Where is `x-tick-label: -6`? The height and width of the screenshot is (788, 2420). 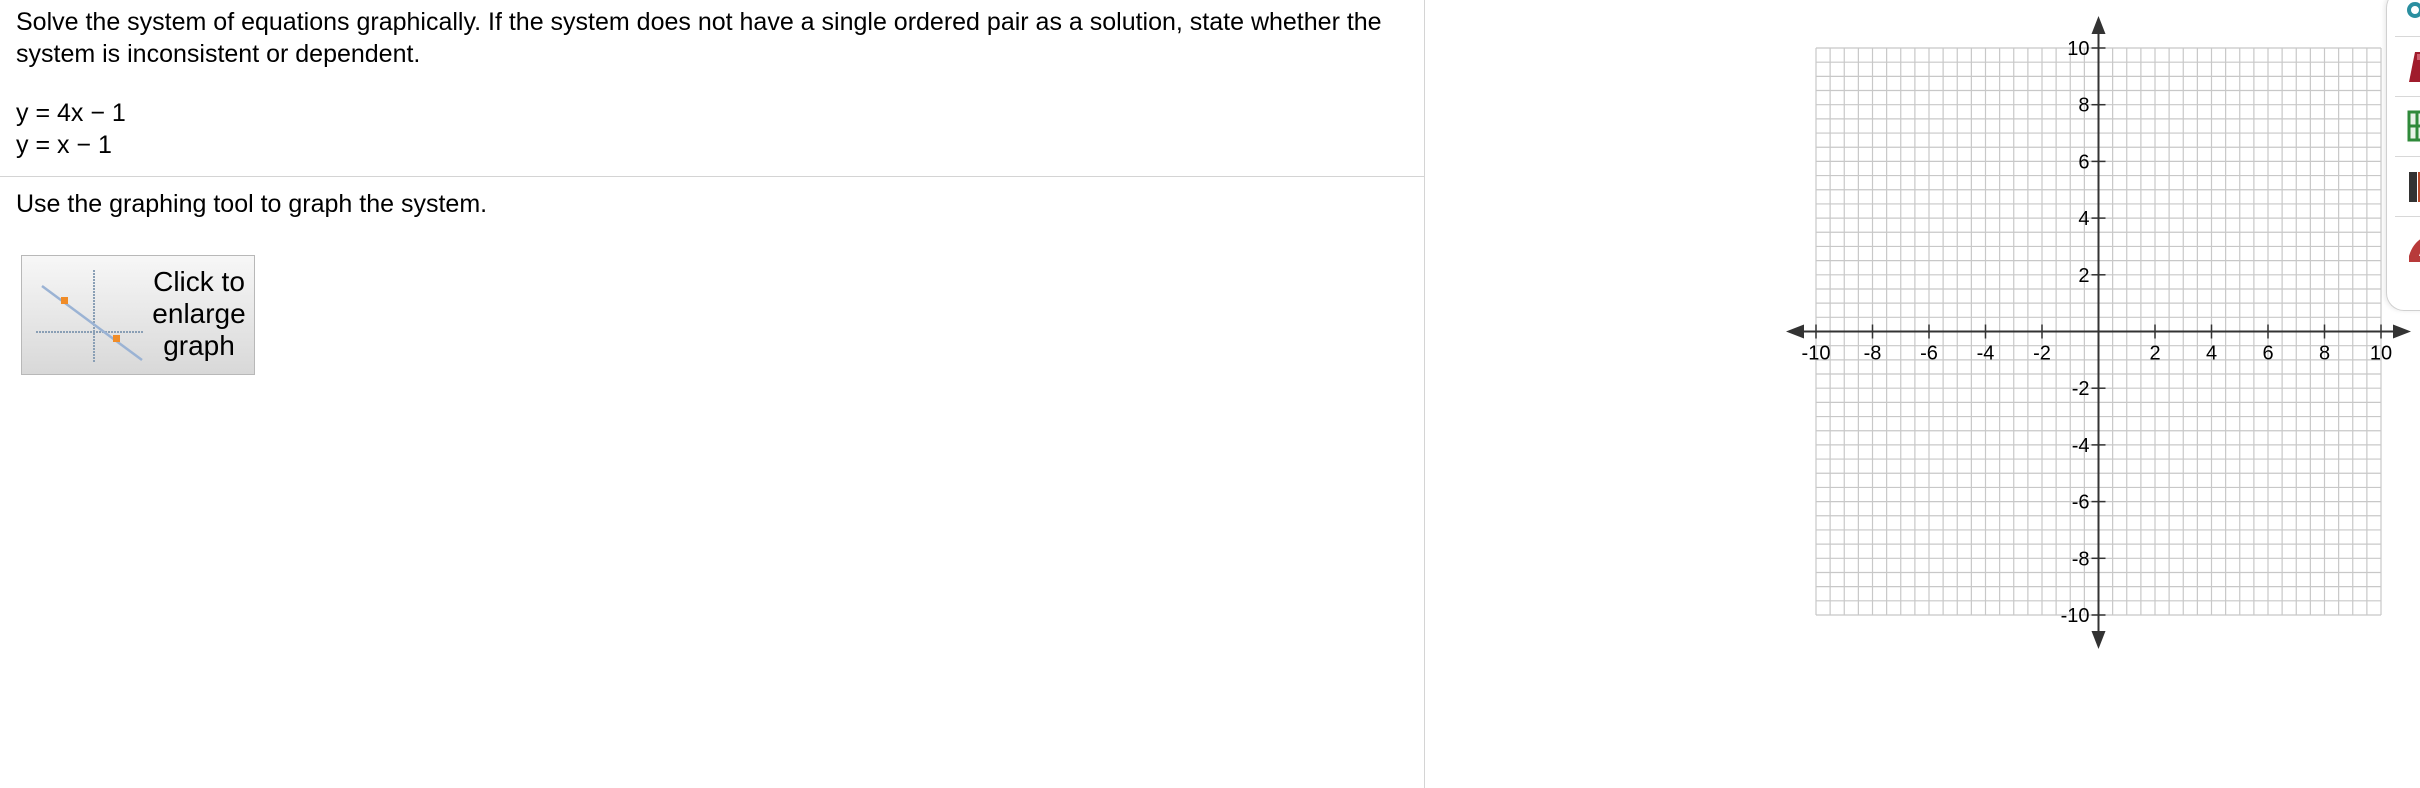
x-tick-label: -6 is located at coordinates (1929, 354).